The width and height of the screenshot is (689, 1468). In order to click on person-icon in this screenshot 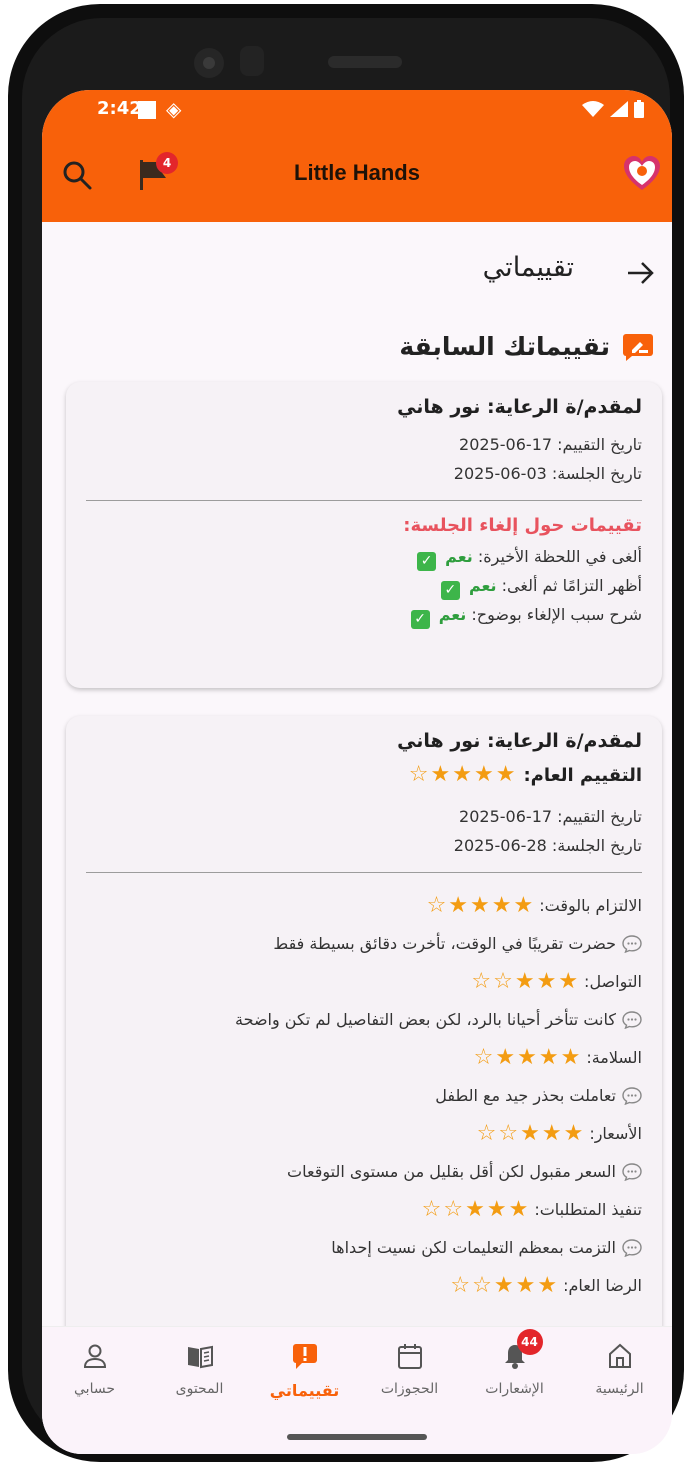, I will do `click(94, 1356)`.